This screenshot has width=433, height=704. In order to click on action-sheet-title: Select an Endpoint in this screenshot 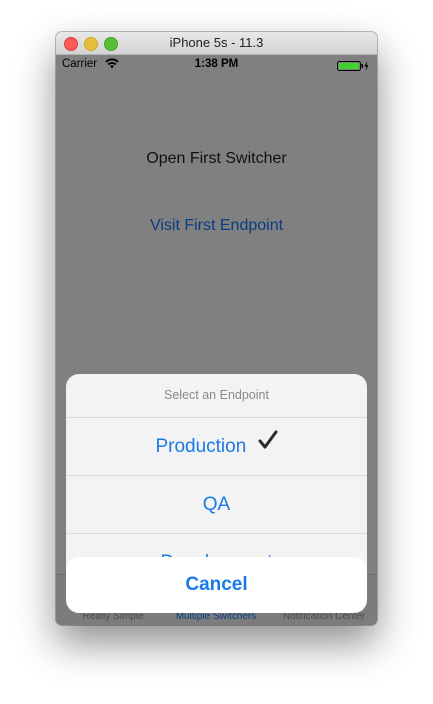, I will do `click(216, 396)`.